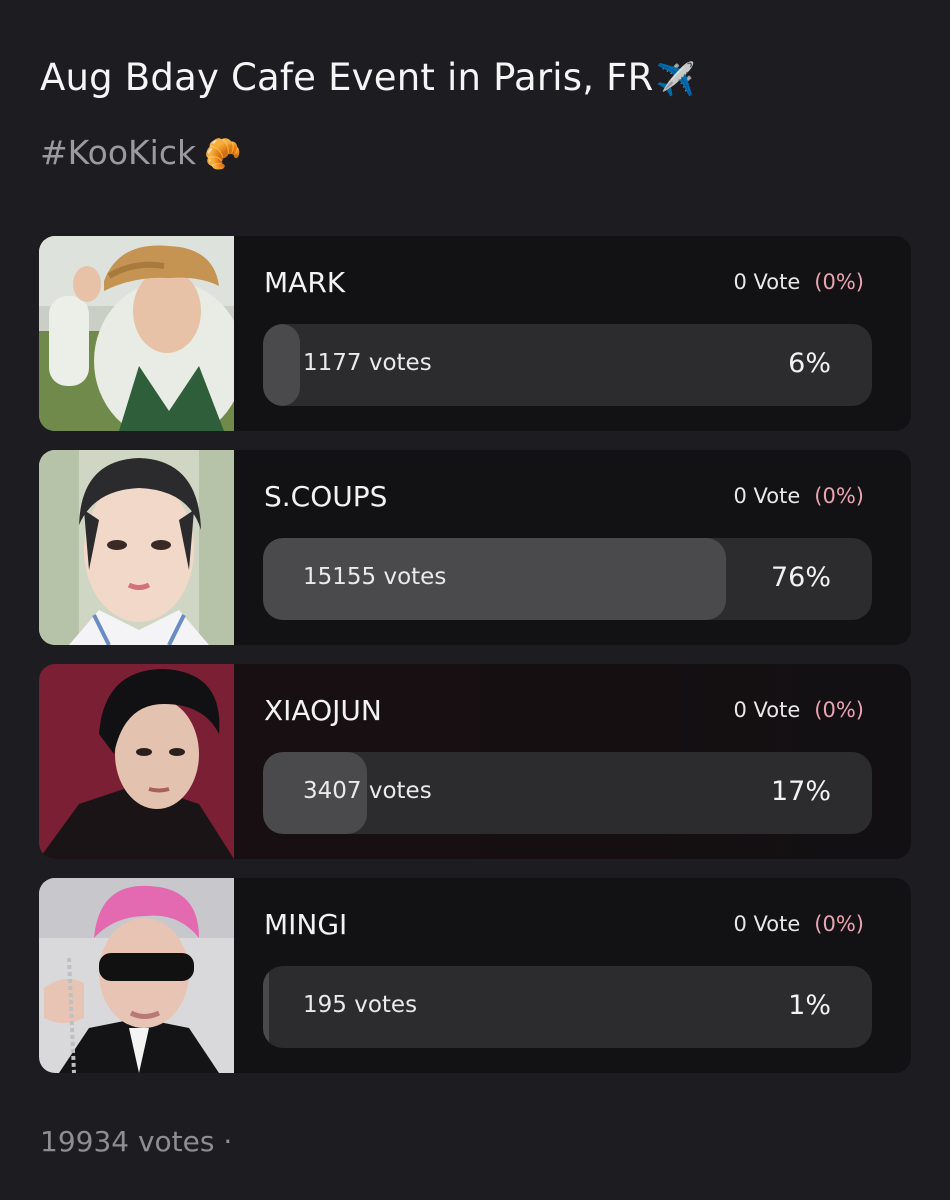 The width and height of the screenshot is (950, 1200). I want to click on vote-total: 195 votes, so click(360, 1005).